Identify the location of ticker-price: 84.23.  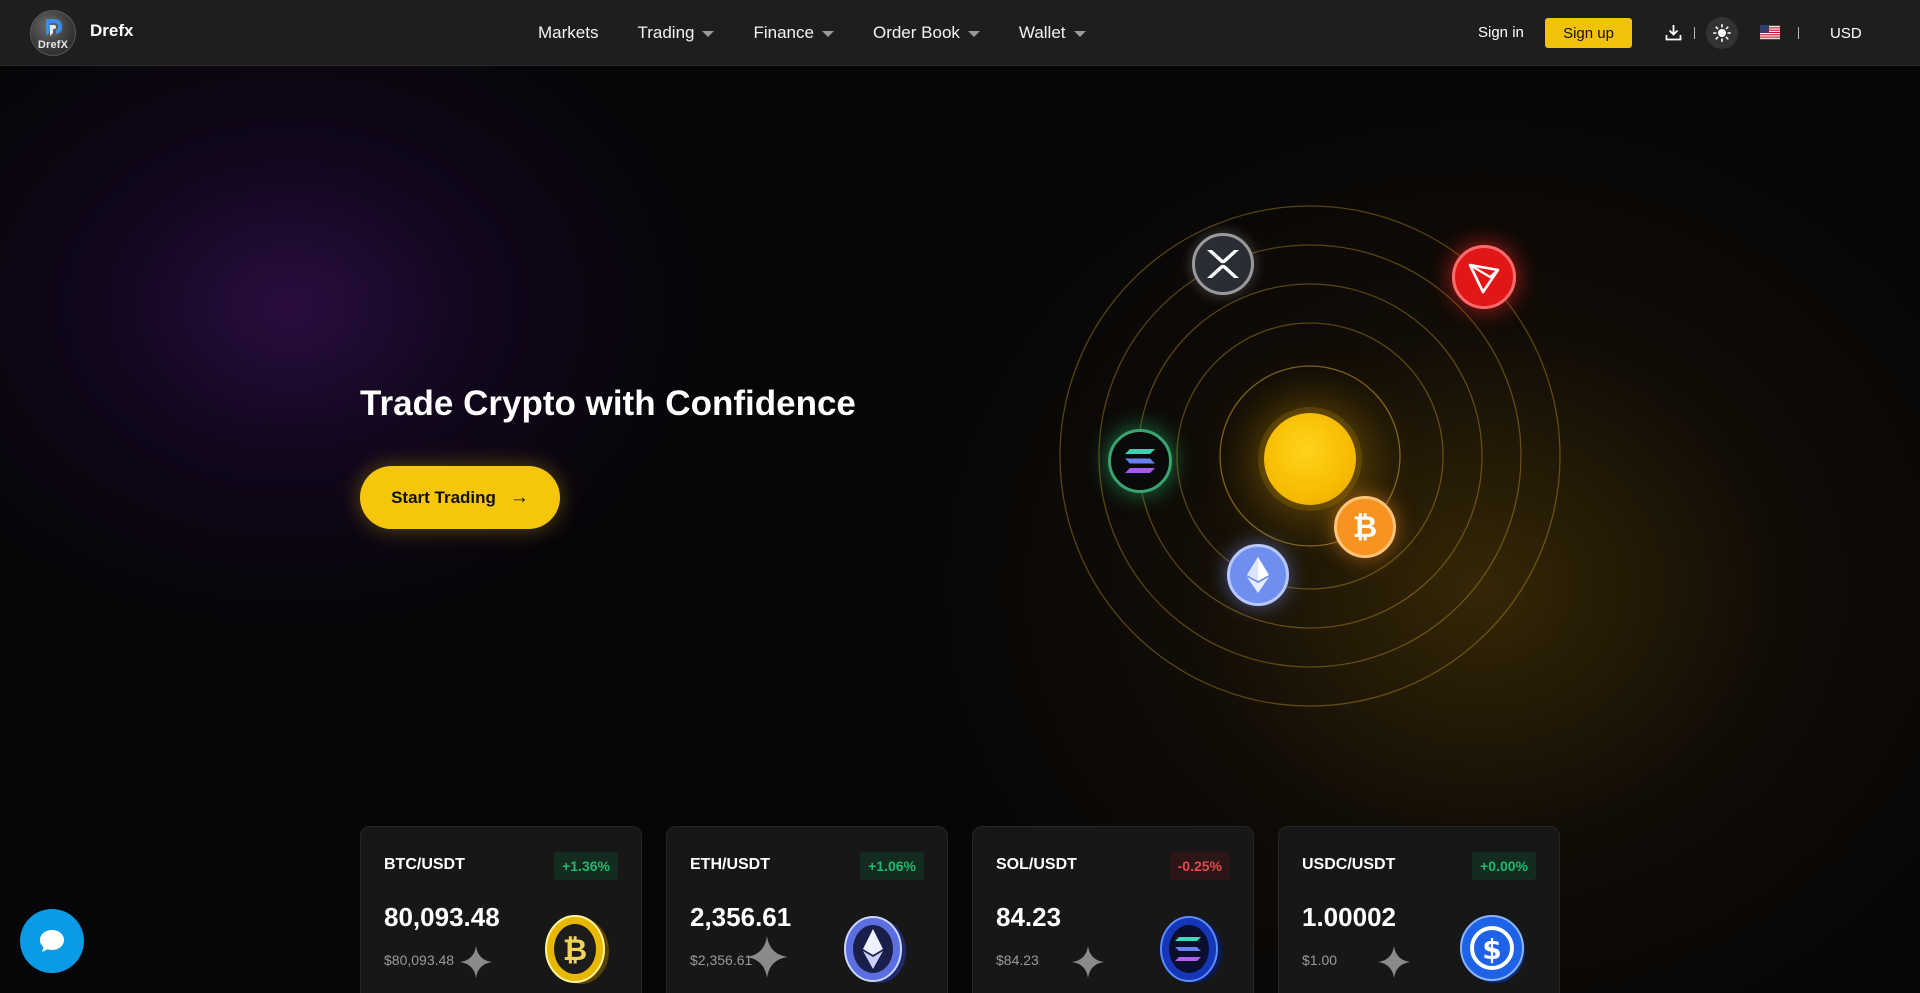
(1029, 917).